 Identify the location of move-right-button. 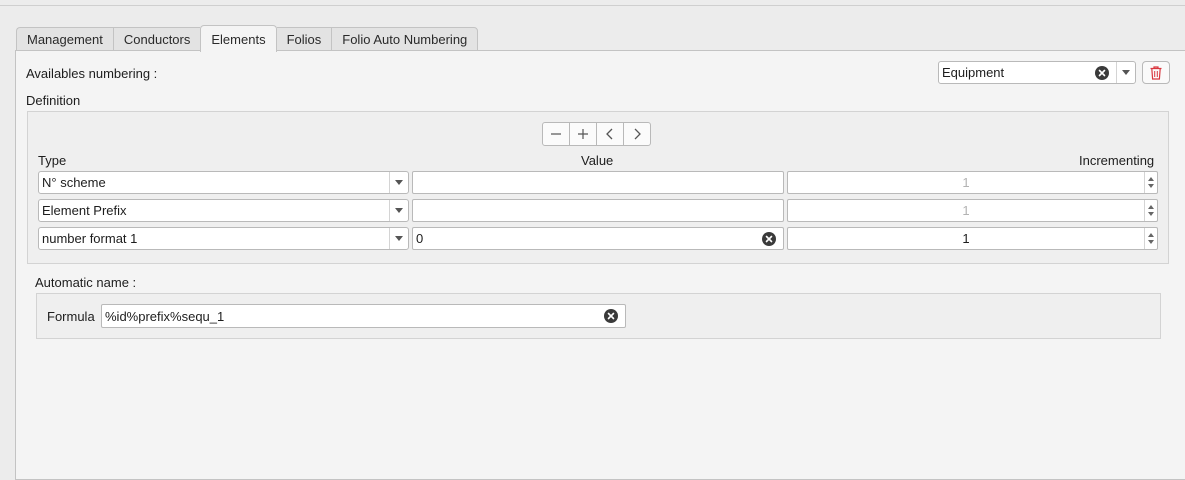
(637, 134).